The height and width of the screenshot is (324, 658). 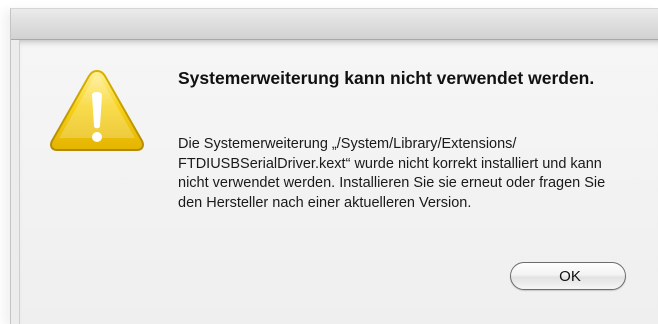 I want to click on ok-button: OK, so click(x=568, y=276).